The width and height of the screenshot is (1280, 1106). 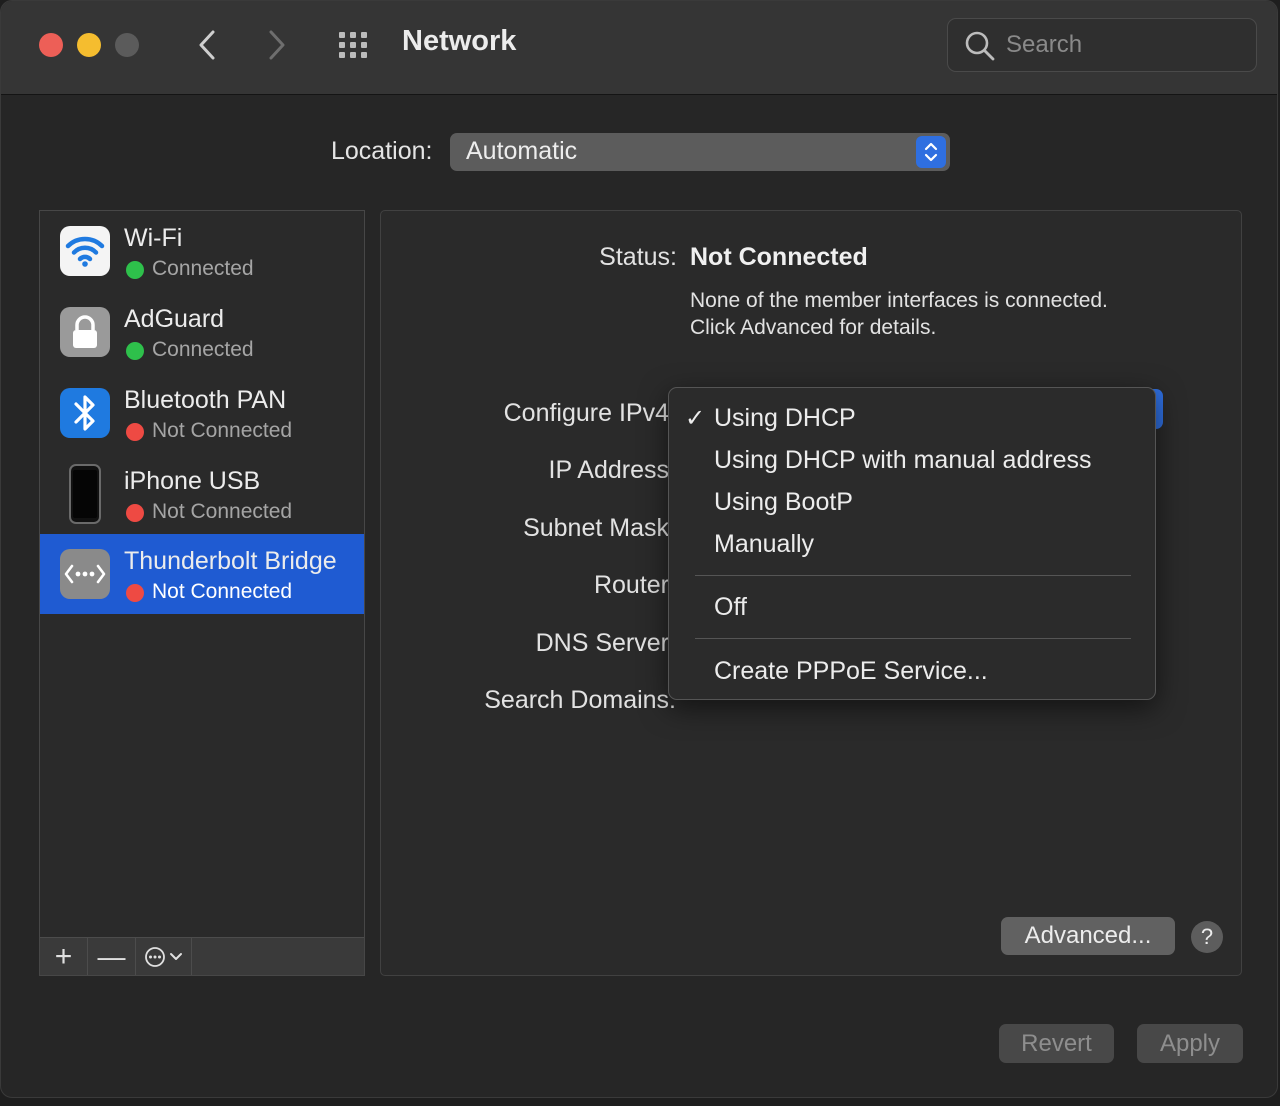 What do you see at coordinates (608, 470) in the screenshot?
I see `ip-address-label: IP Address` at bounding box center [608, 470].